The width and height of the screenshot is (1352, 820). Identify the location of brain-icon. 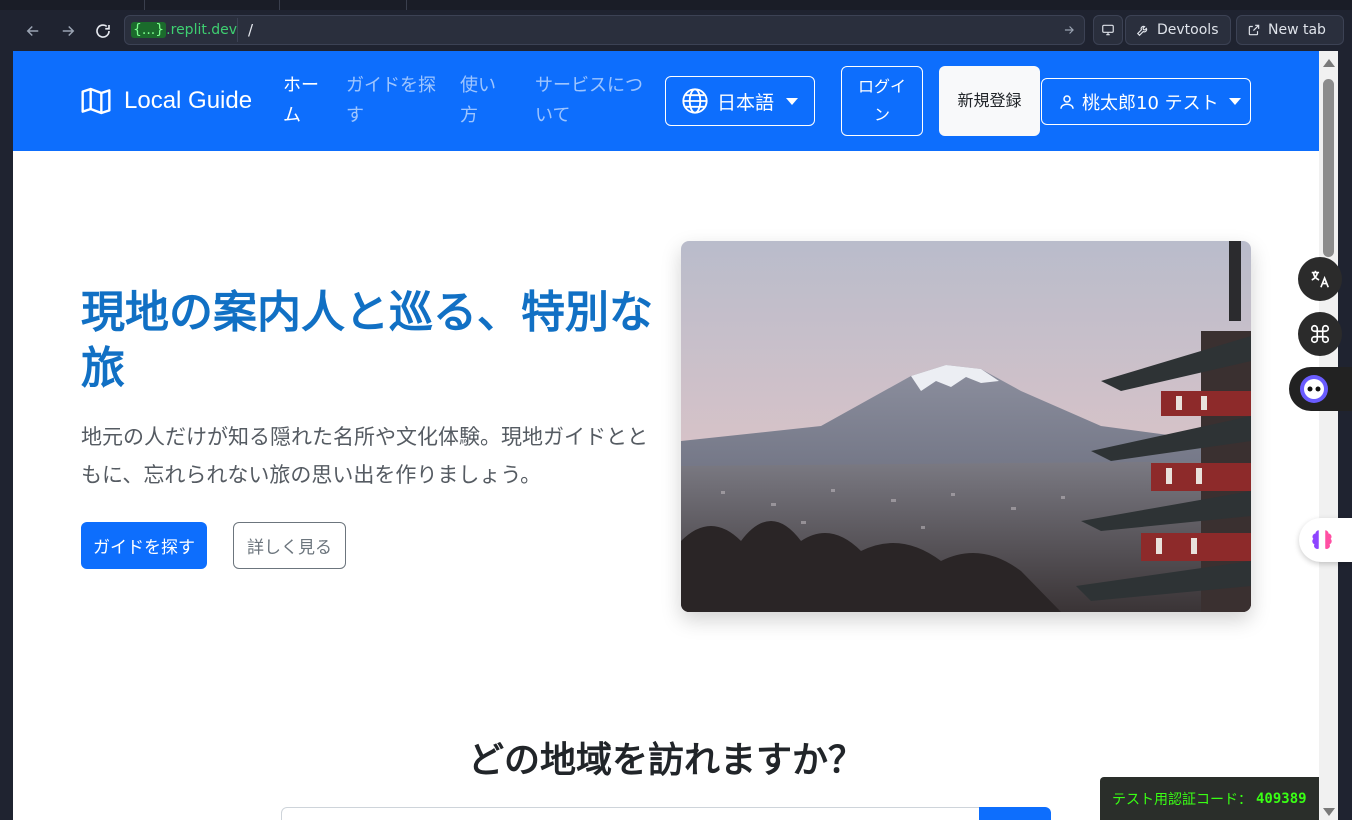
(1322, 539).